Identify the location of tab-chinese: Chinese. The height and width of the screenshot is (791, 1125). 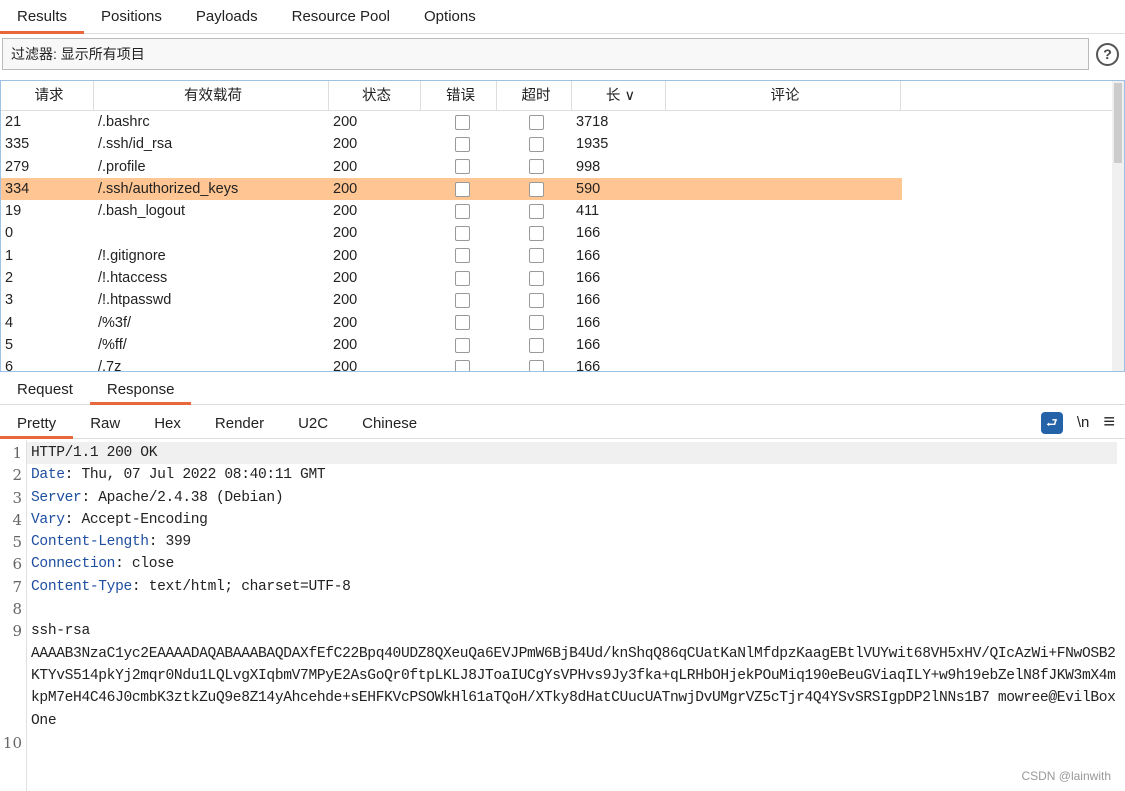
(389, 423).